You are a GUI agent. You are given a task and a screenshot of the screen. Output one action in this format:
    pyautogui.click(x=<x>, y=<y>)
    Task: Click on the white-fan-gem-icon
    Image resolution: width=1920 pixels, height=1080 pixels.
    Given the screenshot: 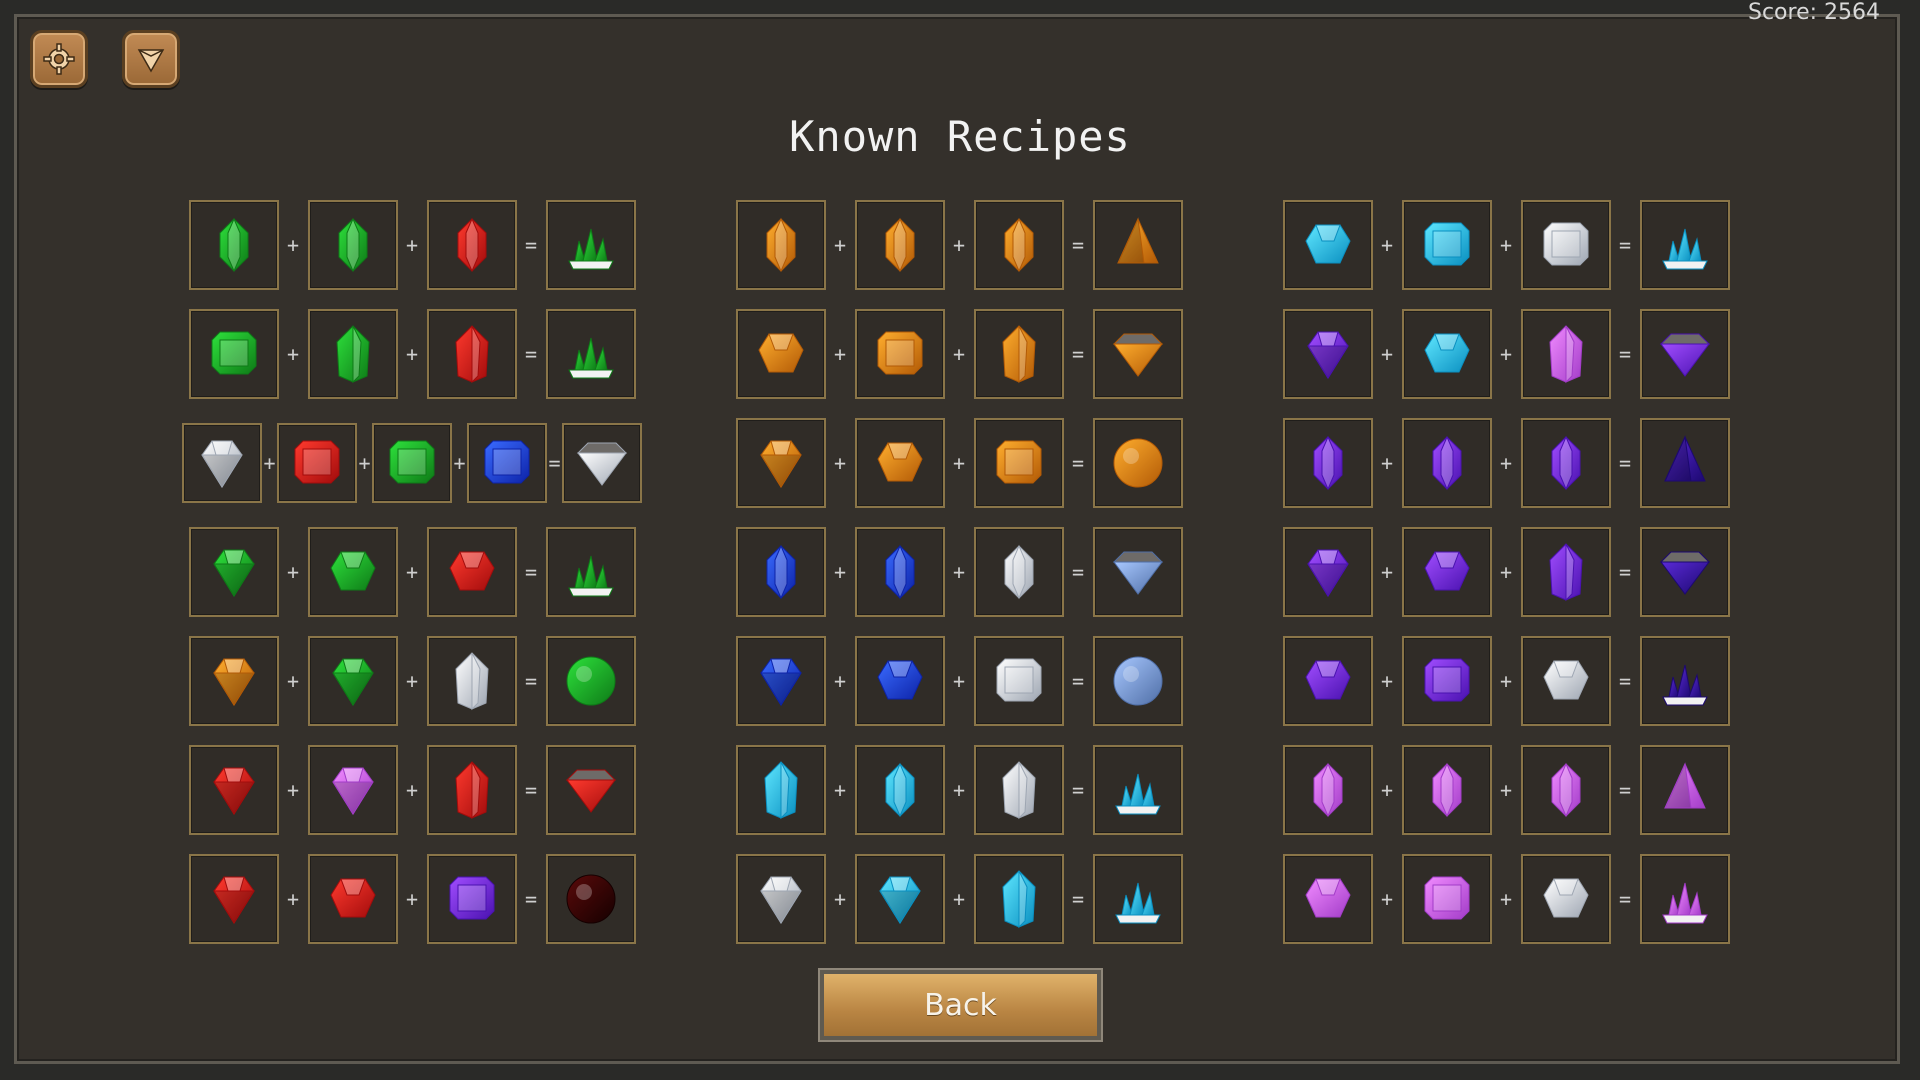 What is the action you would take?
    pyautogui.click(x=602, y=464)
    